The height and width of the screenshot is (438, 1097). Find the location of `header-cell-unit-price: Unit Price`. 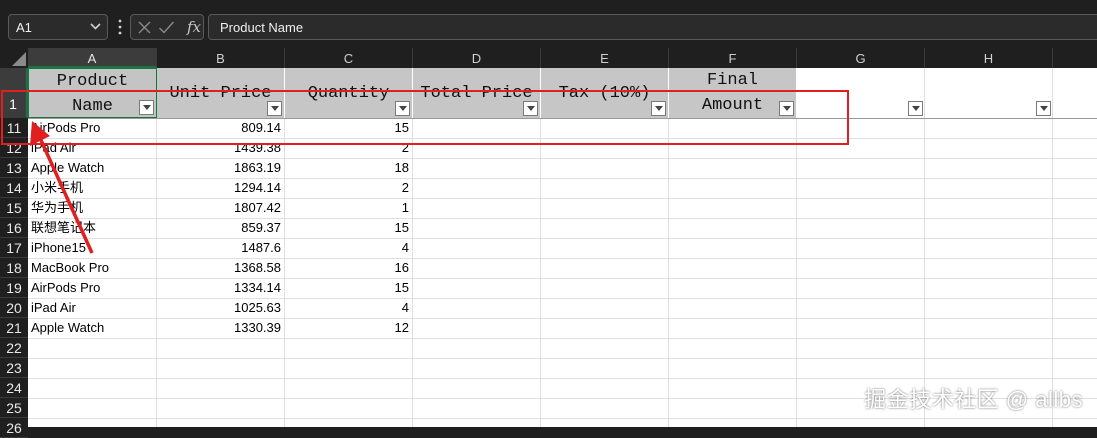

header-cell-unit-price: Unit Price is located at coordinates (221, 93).